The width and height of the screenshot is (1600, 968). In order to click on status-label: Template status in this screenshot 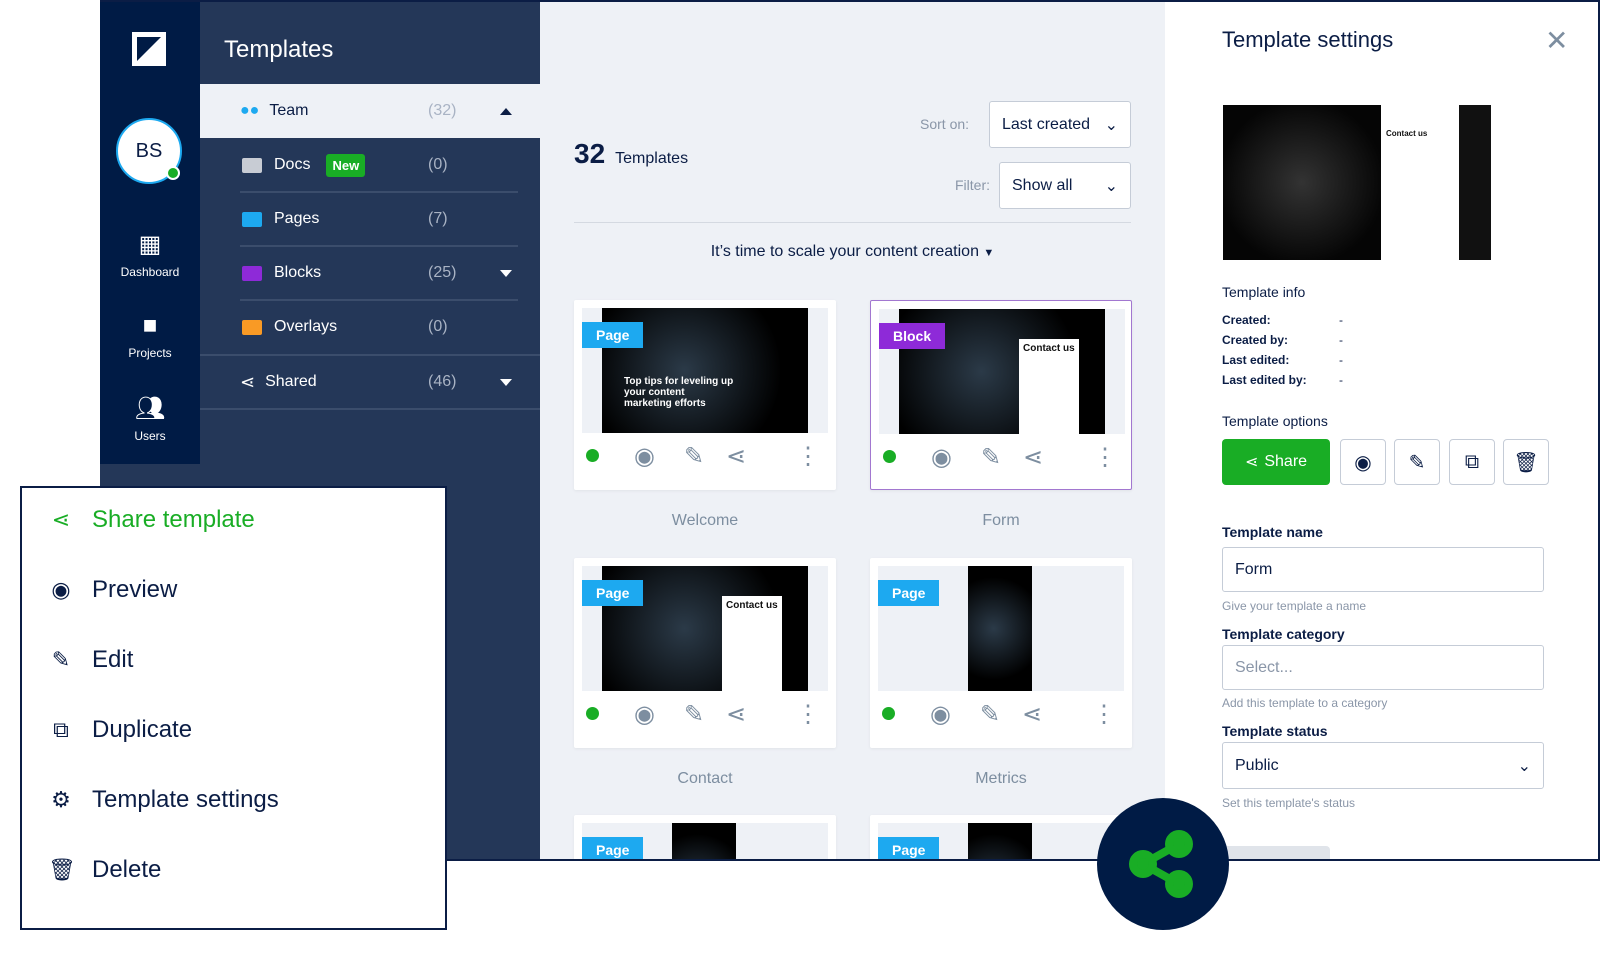, I will do `click(1275, 731)`.